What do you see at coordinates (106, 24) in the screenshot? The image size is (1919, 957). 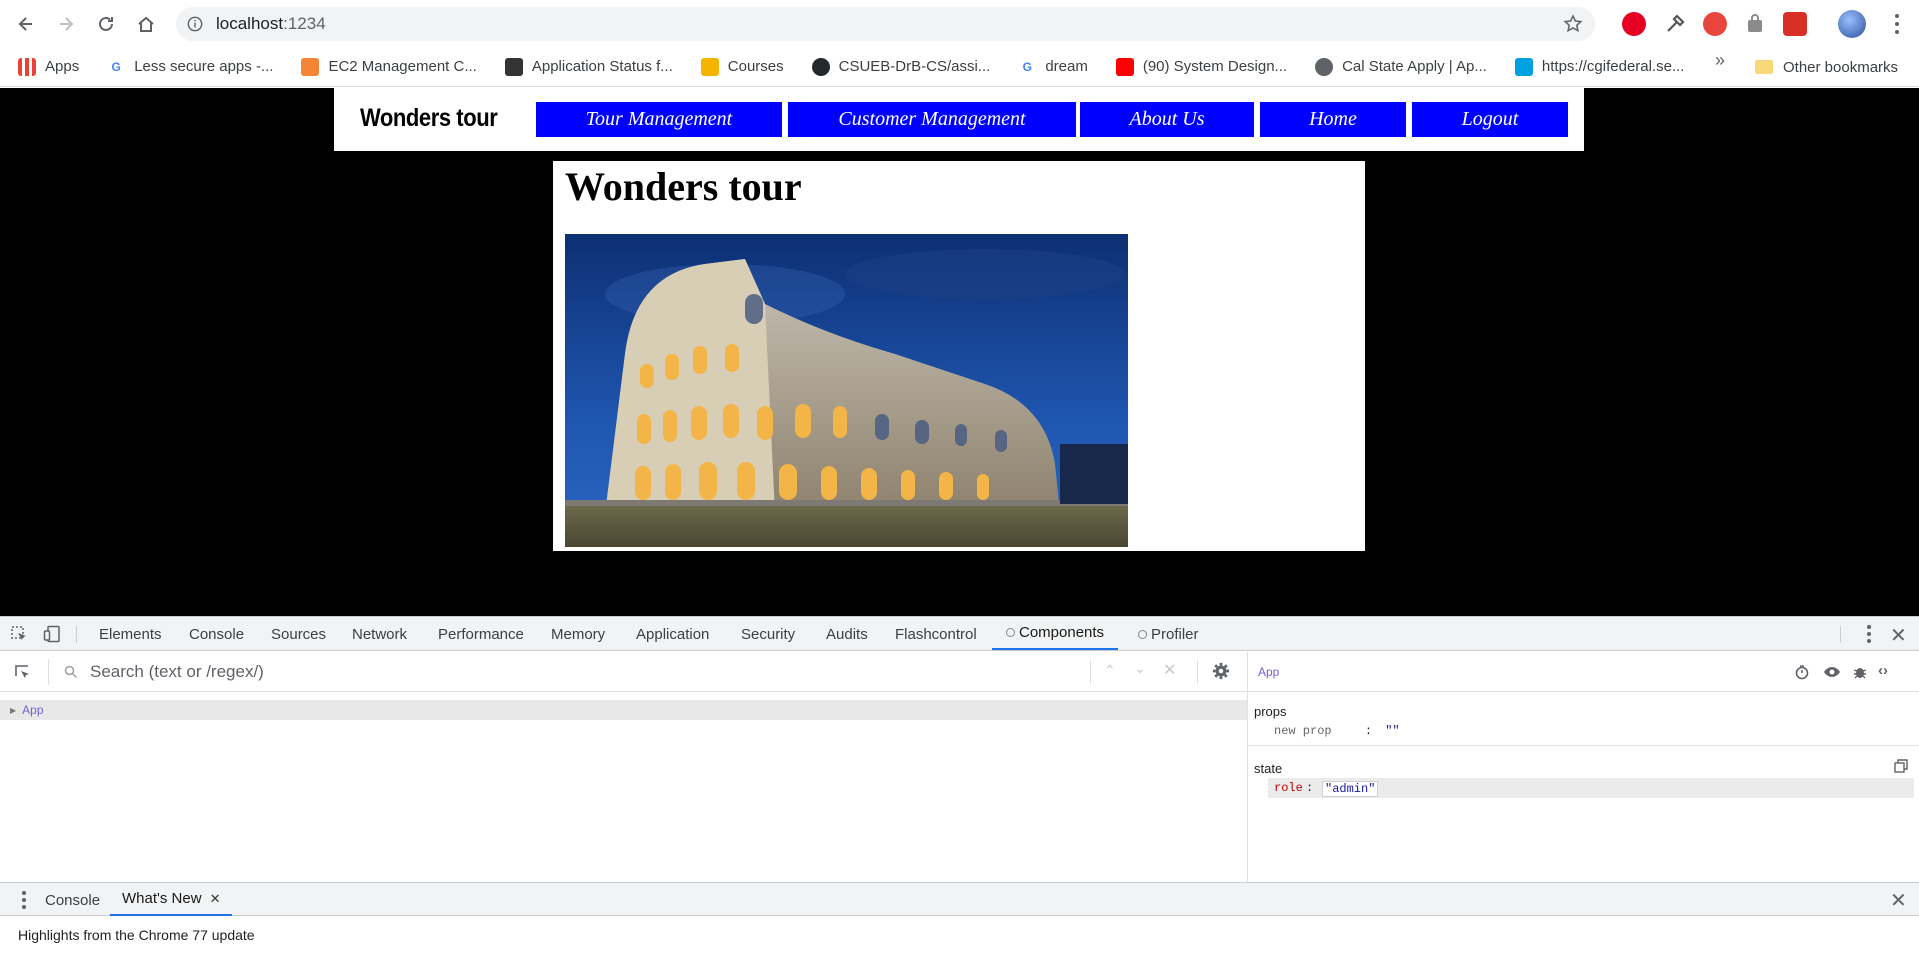 I see `reload-button` at bounding box center [106, 24].